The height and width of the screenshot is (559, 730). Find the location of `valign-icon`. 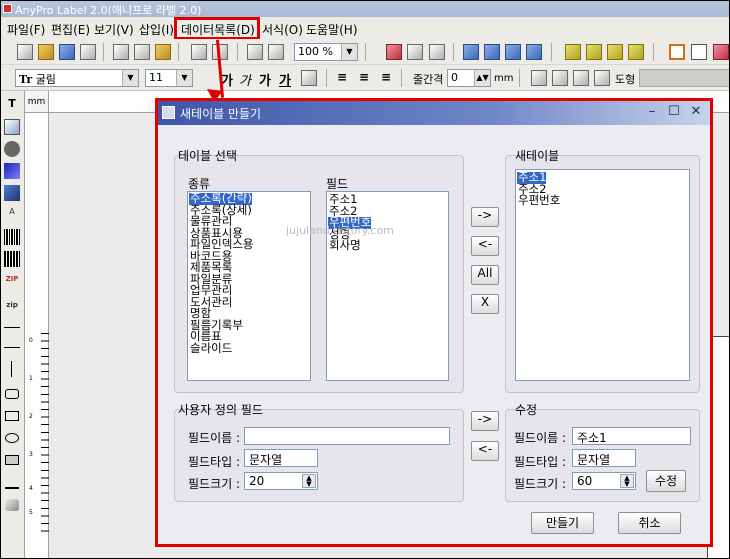

valign-icon is located at coordinates (602, 78).